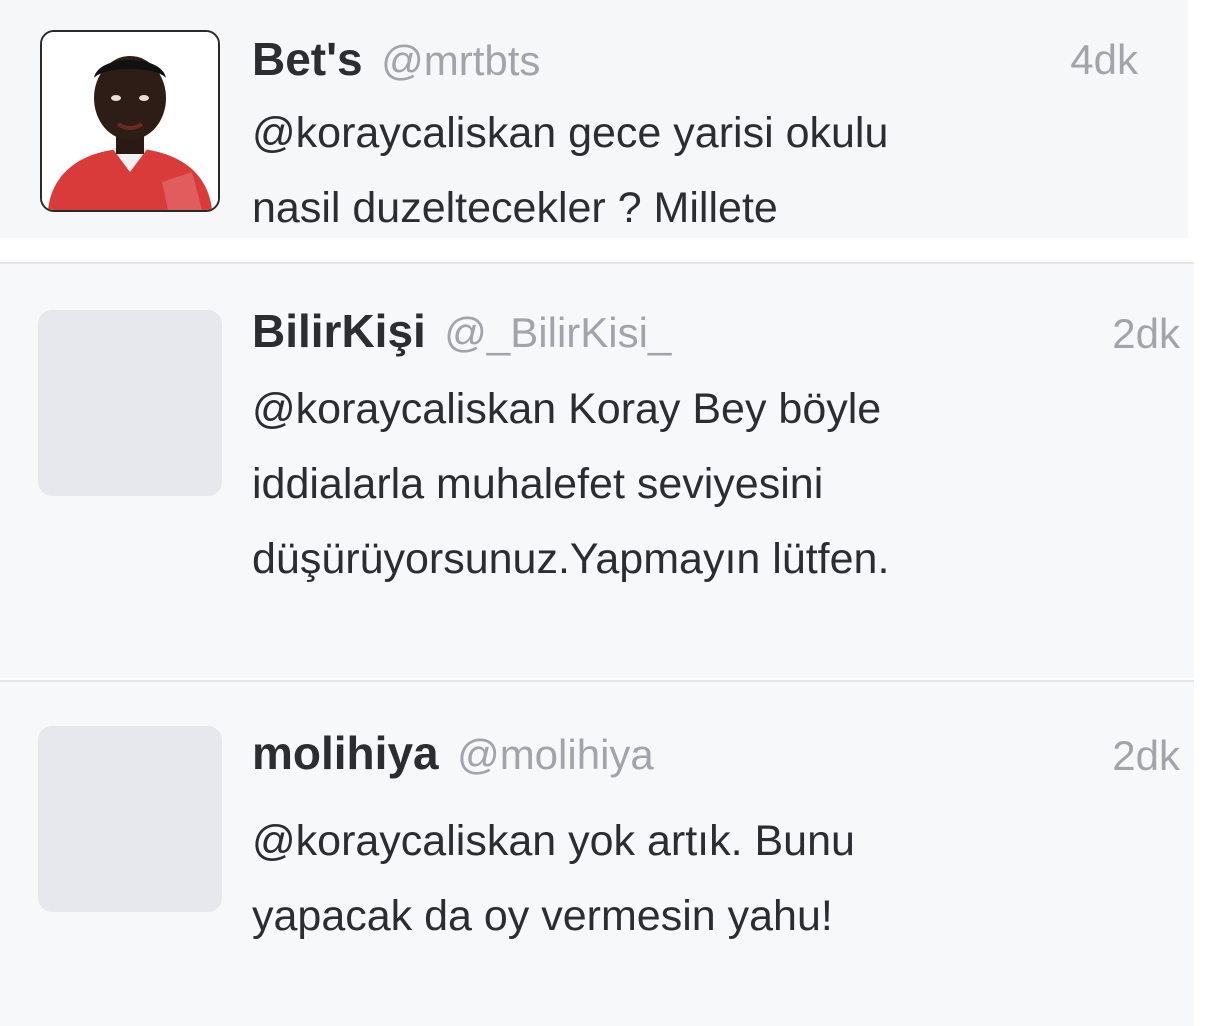  Describe the element at coordinates (1104, 60) in the screenshot. I see `tweet-time: 4dk` at that location.